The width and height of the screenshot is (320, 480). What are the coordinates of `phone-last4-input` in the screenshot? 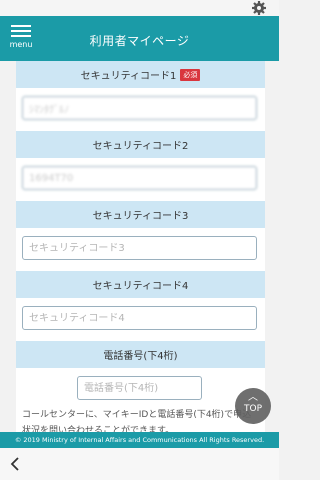 It's located at (139, 388).